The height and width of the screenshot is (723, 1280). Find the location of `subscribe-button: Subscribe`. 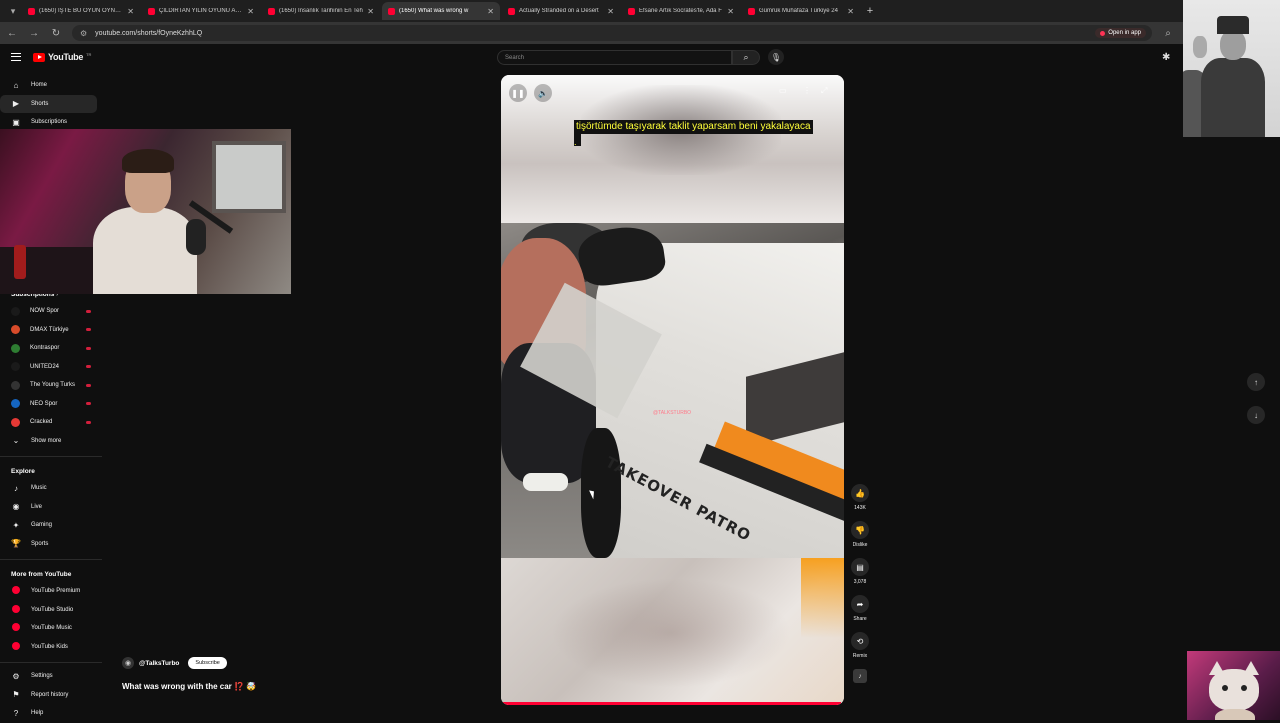

subscribe-button: Subscribe is located at coordinates (207, 663).